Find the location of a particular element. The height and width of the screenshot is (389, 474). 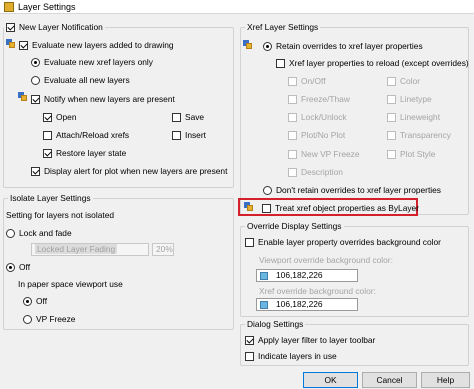

xref-bg-swatch is located at coordinates (264, 304).